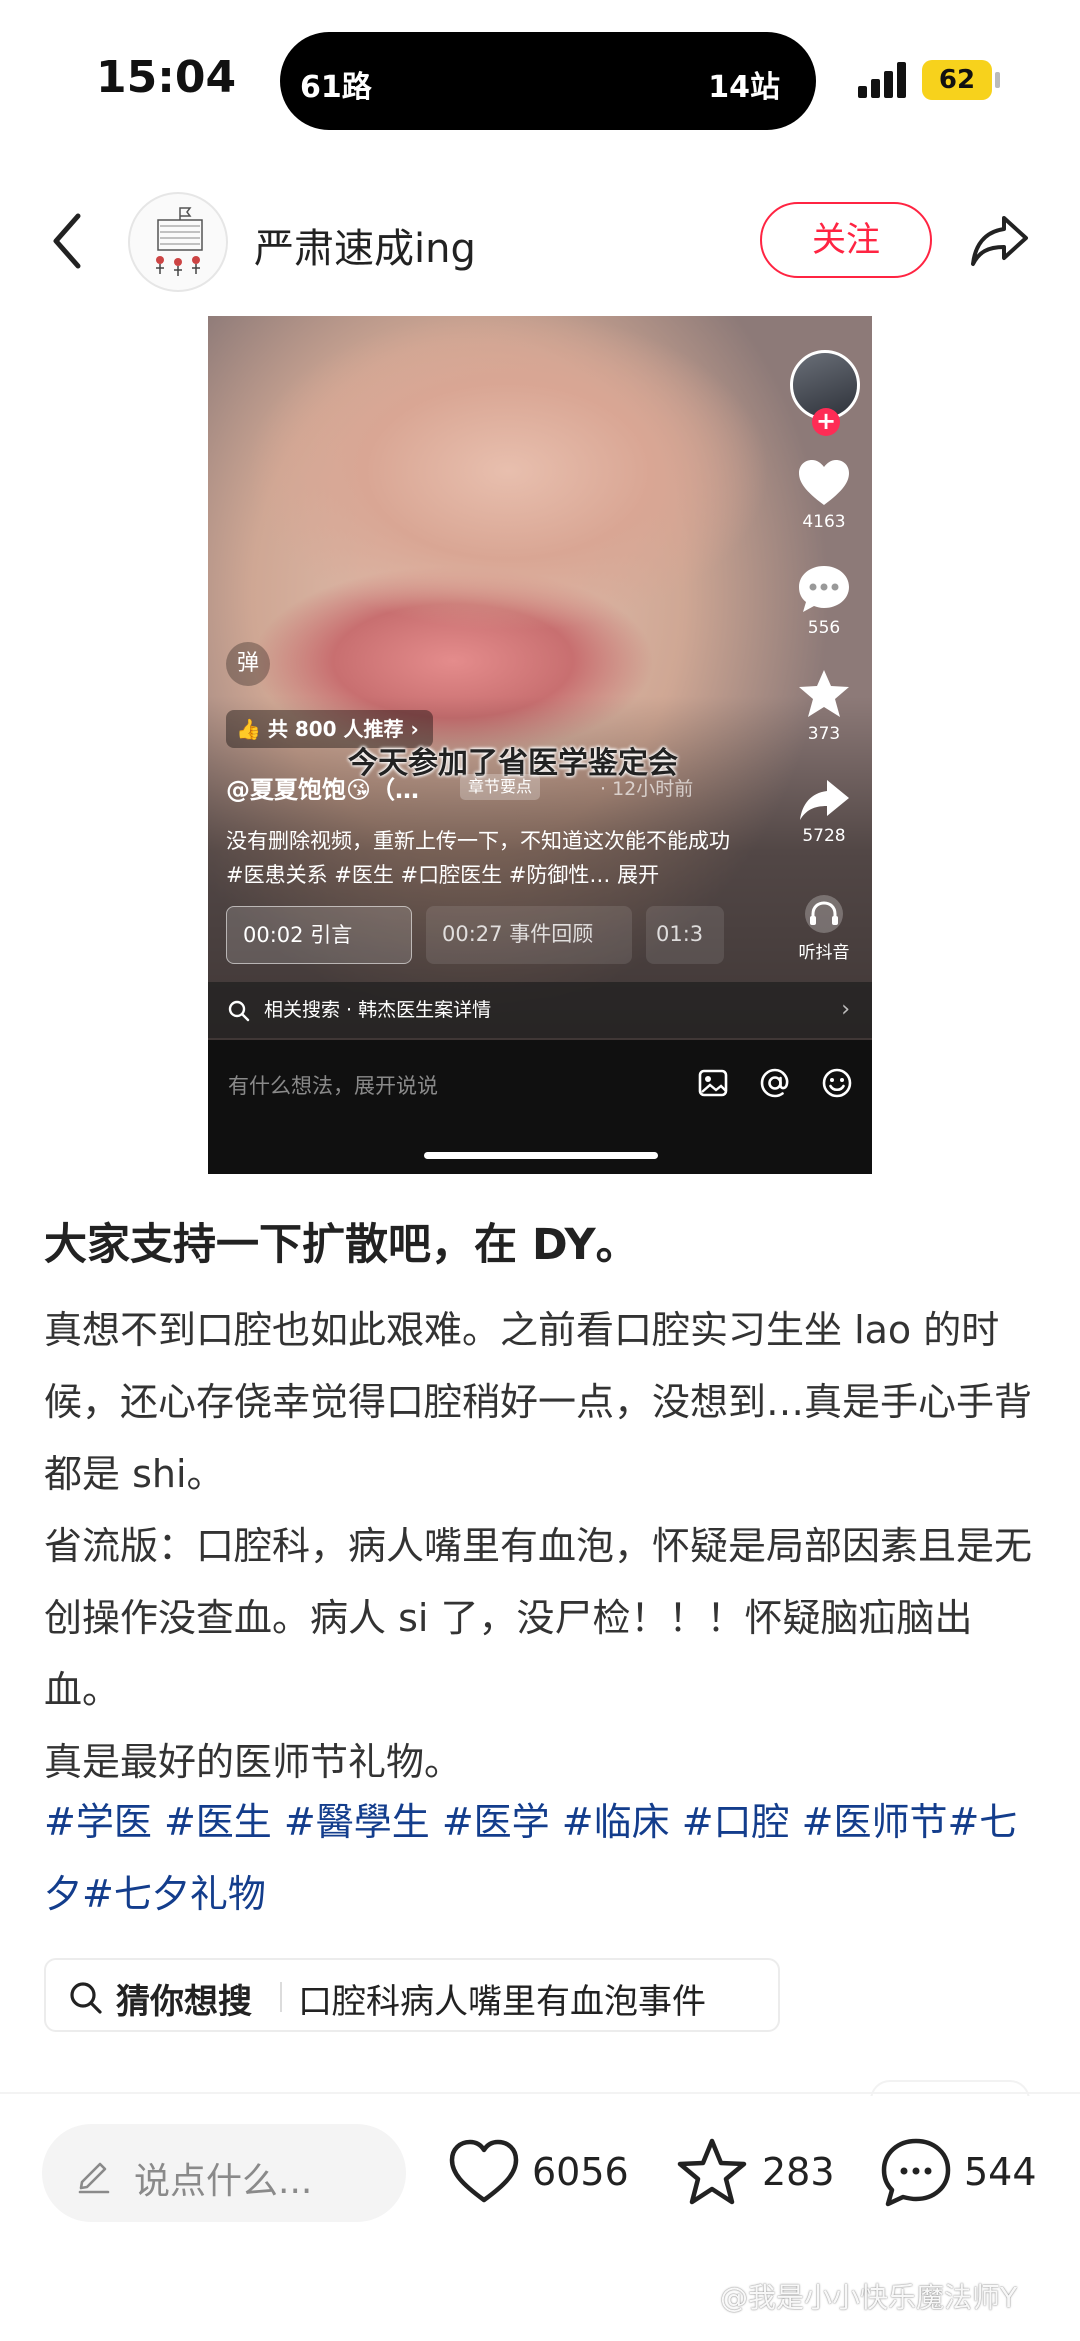 This screenshot has height=2341, width=1080. Describe the element at coordinates (824, 734) in the screenshot. I see `video-favorite-count: 373` at that location.